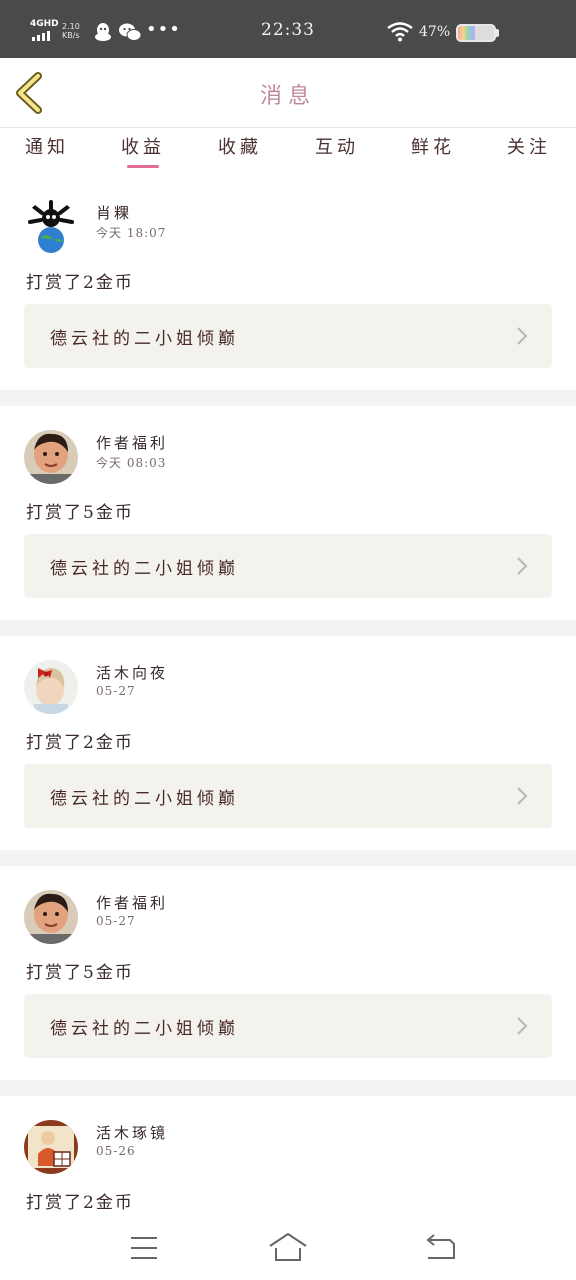 This screenshot has width=576, height=1280. I want to click on message-card: 活木向夜 05-27 打赏了2金币 德云社的二小姐倾巅, so click(288, 755).